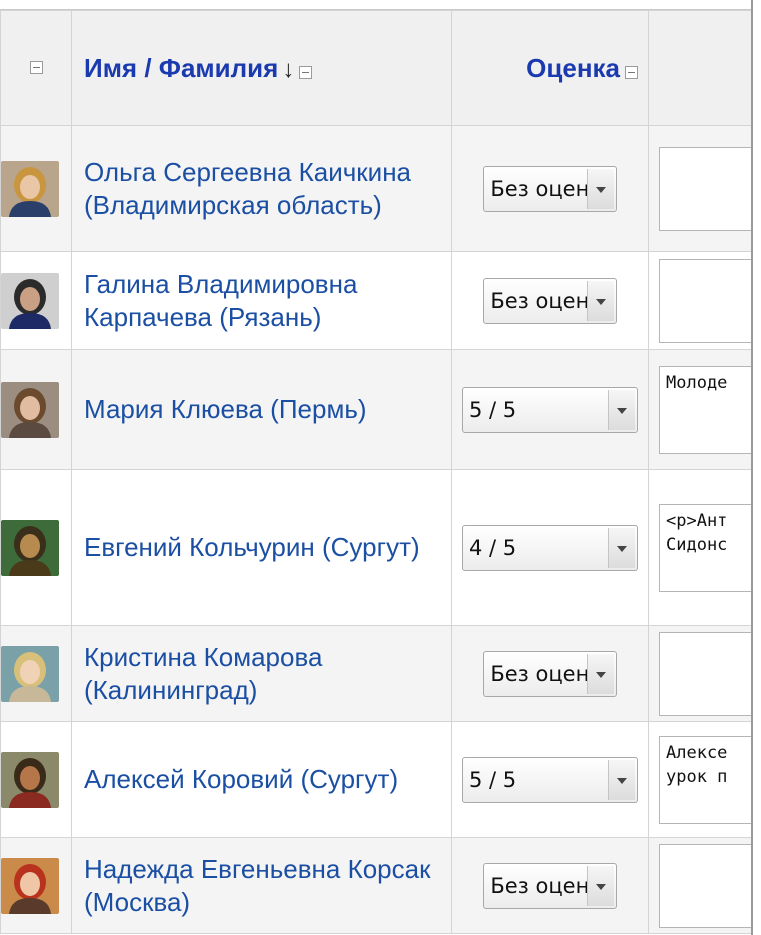  Describe the element at coordinates (705, 547) in the screenshot. I see `feedback-textarea: <p>Ант Сидонс` at that location.